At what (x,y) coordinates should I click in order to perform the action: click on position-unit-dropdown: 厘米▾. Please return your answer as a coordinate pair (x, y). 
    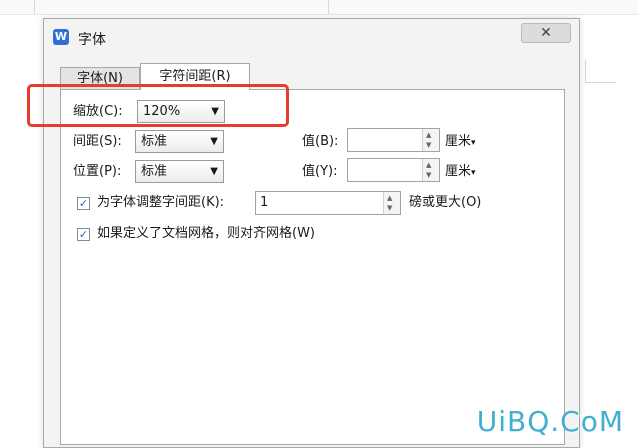
    Looking at the image, I should click on (460, 172).